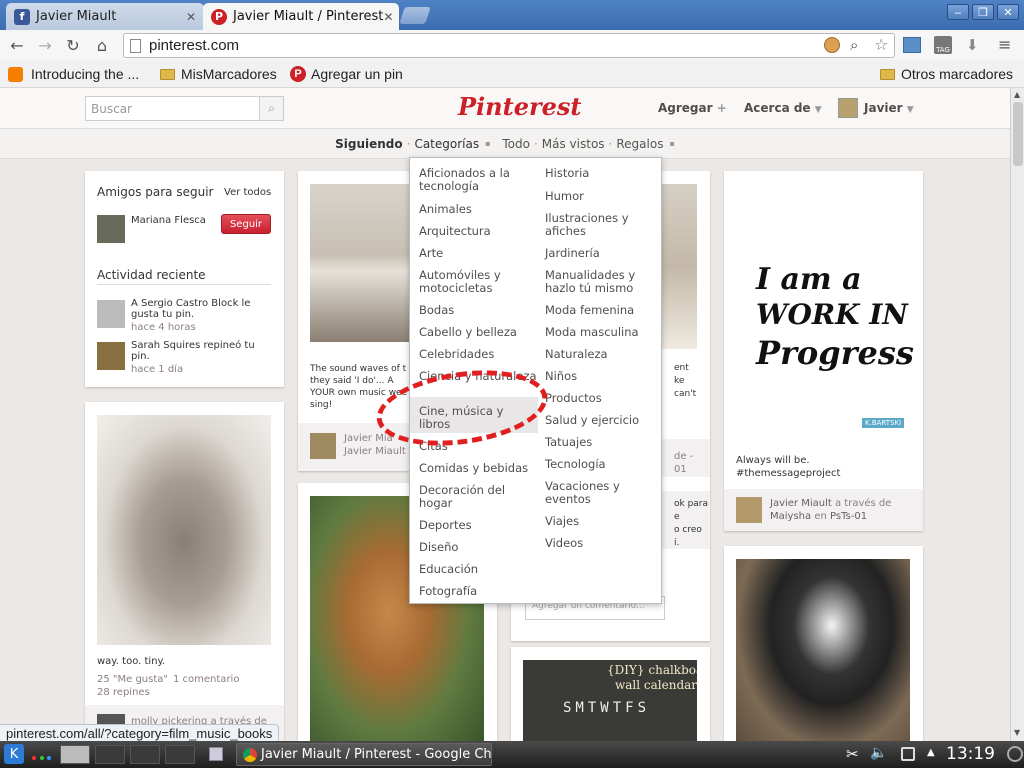 This screenshot has height=768, width=1024. Describe the element at coordinates (604, 253) in the screenshot. I see `category-item: Jardinería` at that location.